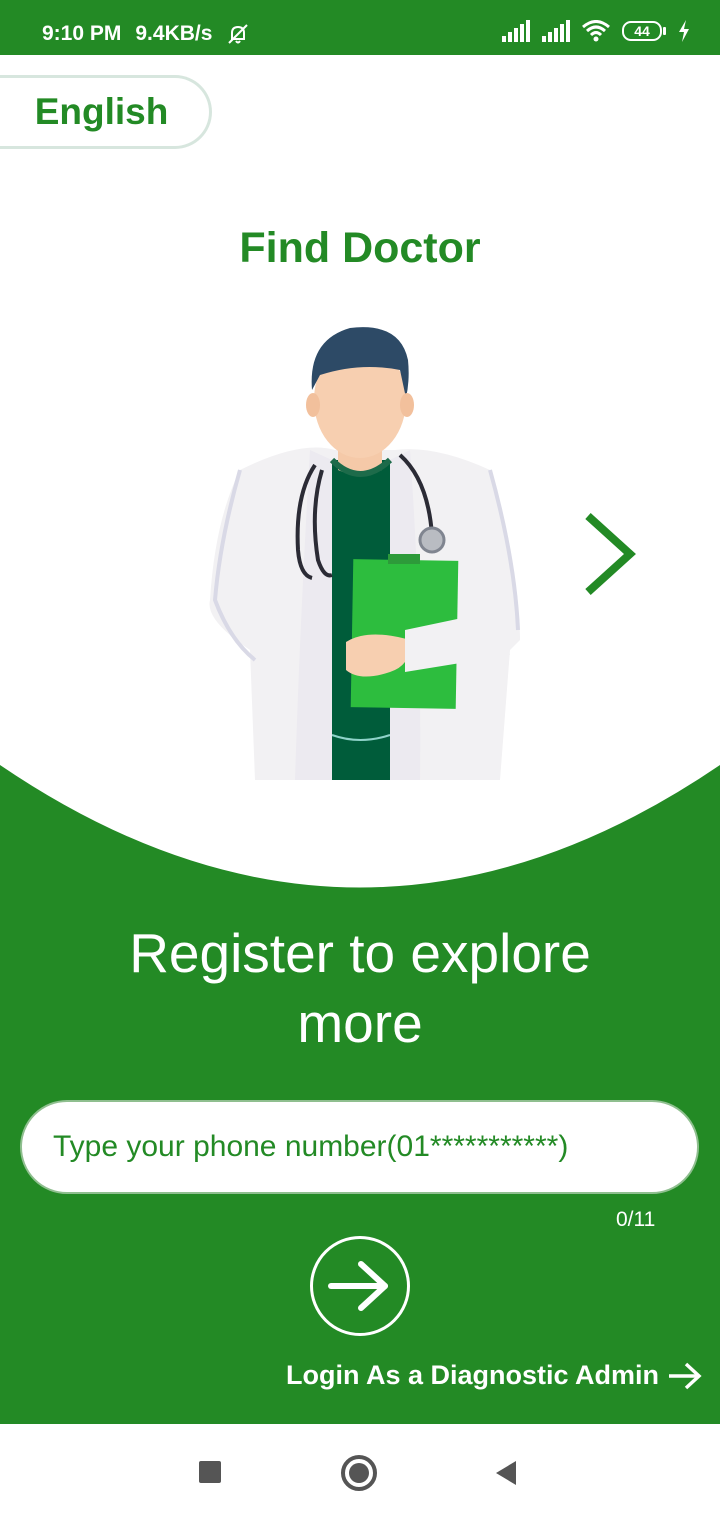 The width and height of the screenshot is (720, 1520). I want to click on mute-bell-icon, so click(238, 34).